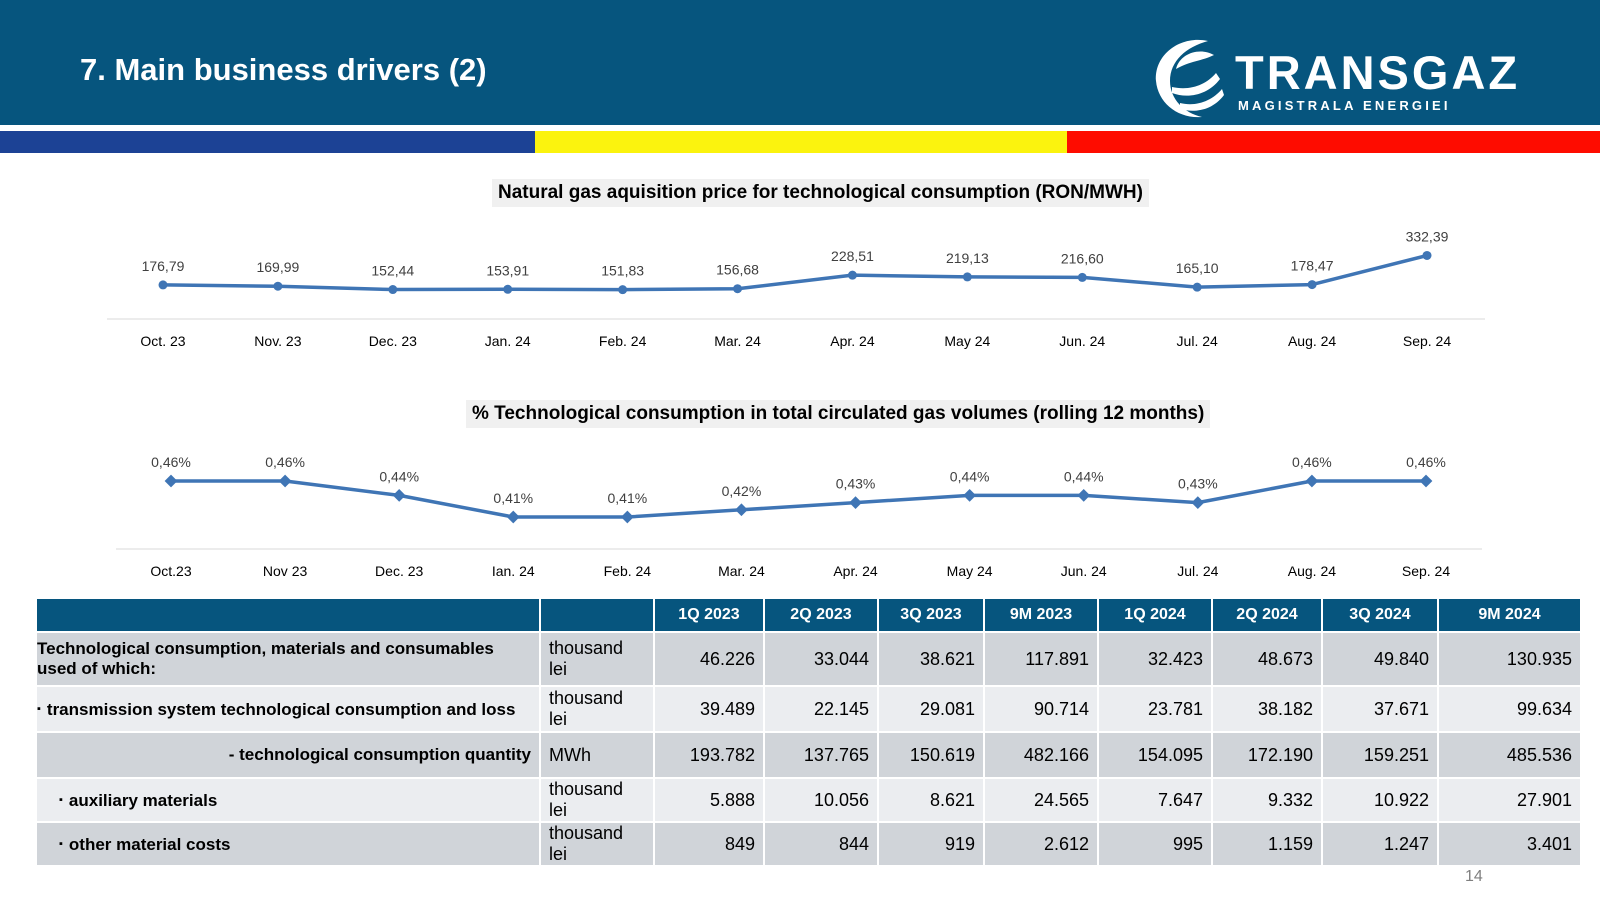 The width and height of the screenshot is (1600, 900). What do you see at coordinates (277, 267) in the screenshot?
I see `data-label: 169,99` at bounding box center [277, 267].